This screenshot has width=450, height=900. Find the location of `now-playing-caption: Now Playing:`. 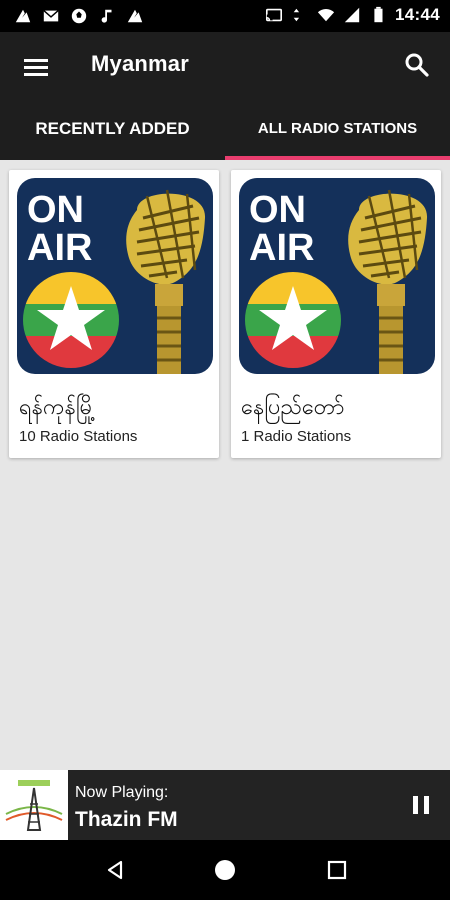

now-playing-caption: Now Playing: is located at coordinates (122, 792).